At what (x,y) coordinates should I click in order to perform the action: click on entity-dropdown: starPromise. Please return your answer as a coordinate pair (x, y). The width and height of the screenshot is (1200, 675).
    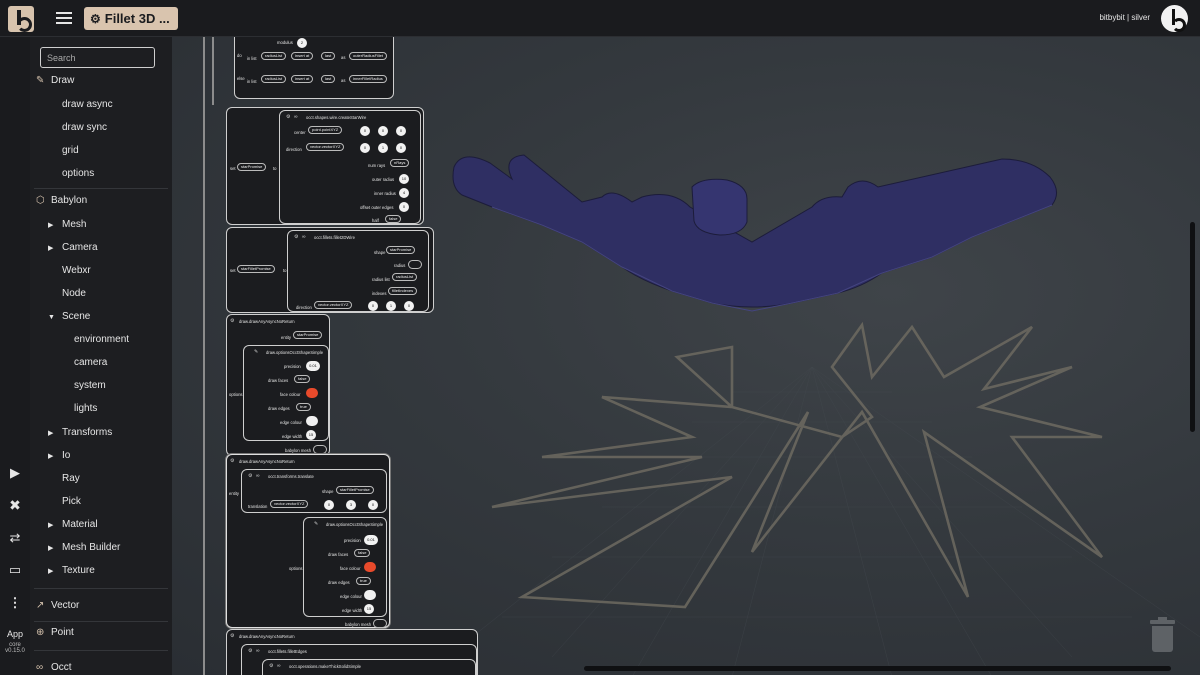
    Looking at the image, I should click on (308, 335).